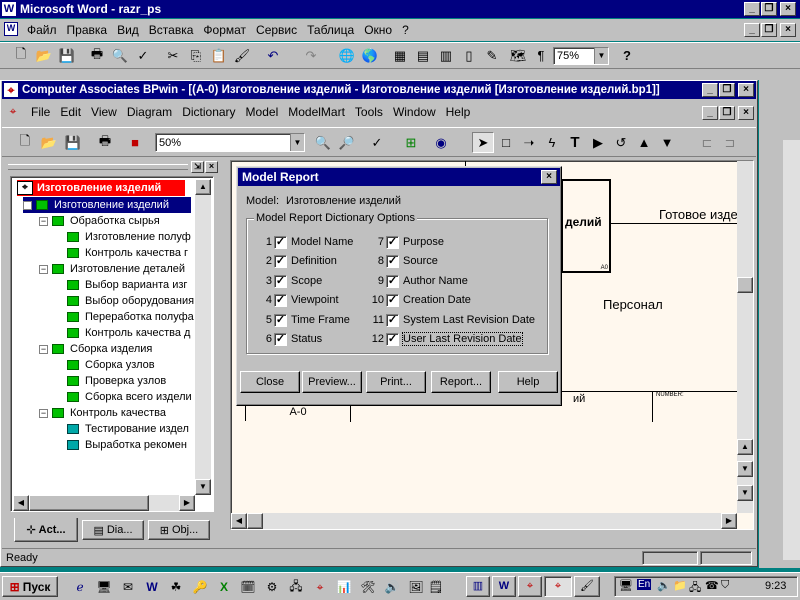 Image resolution: width=800 pixels, height=600 pixels. Describe the element at coordinates (752, 30) in the screenshot. I see `word-doc-minimize-button: _` at that location.